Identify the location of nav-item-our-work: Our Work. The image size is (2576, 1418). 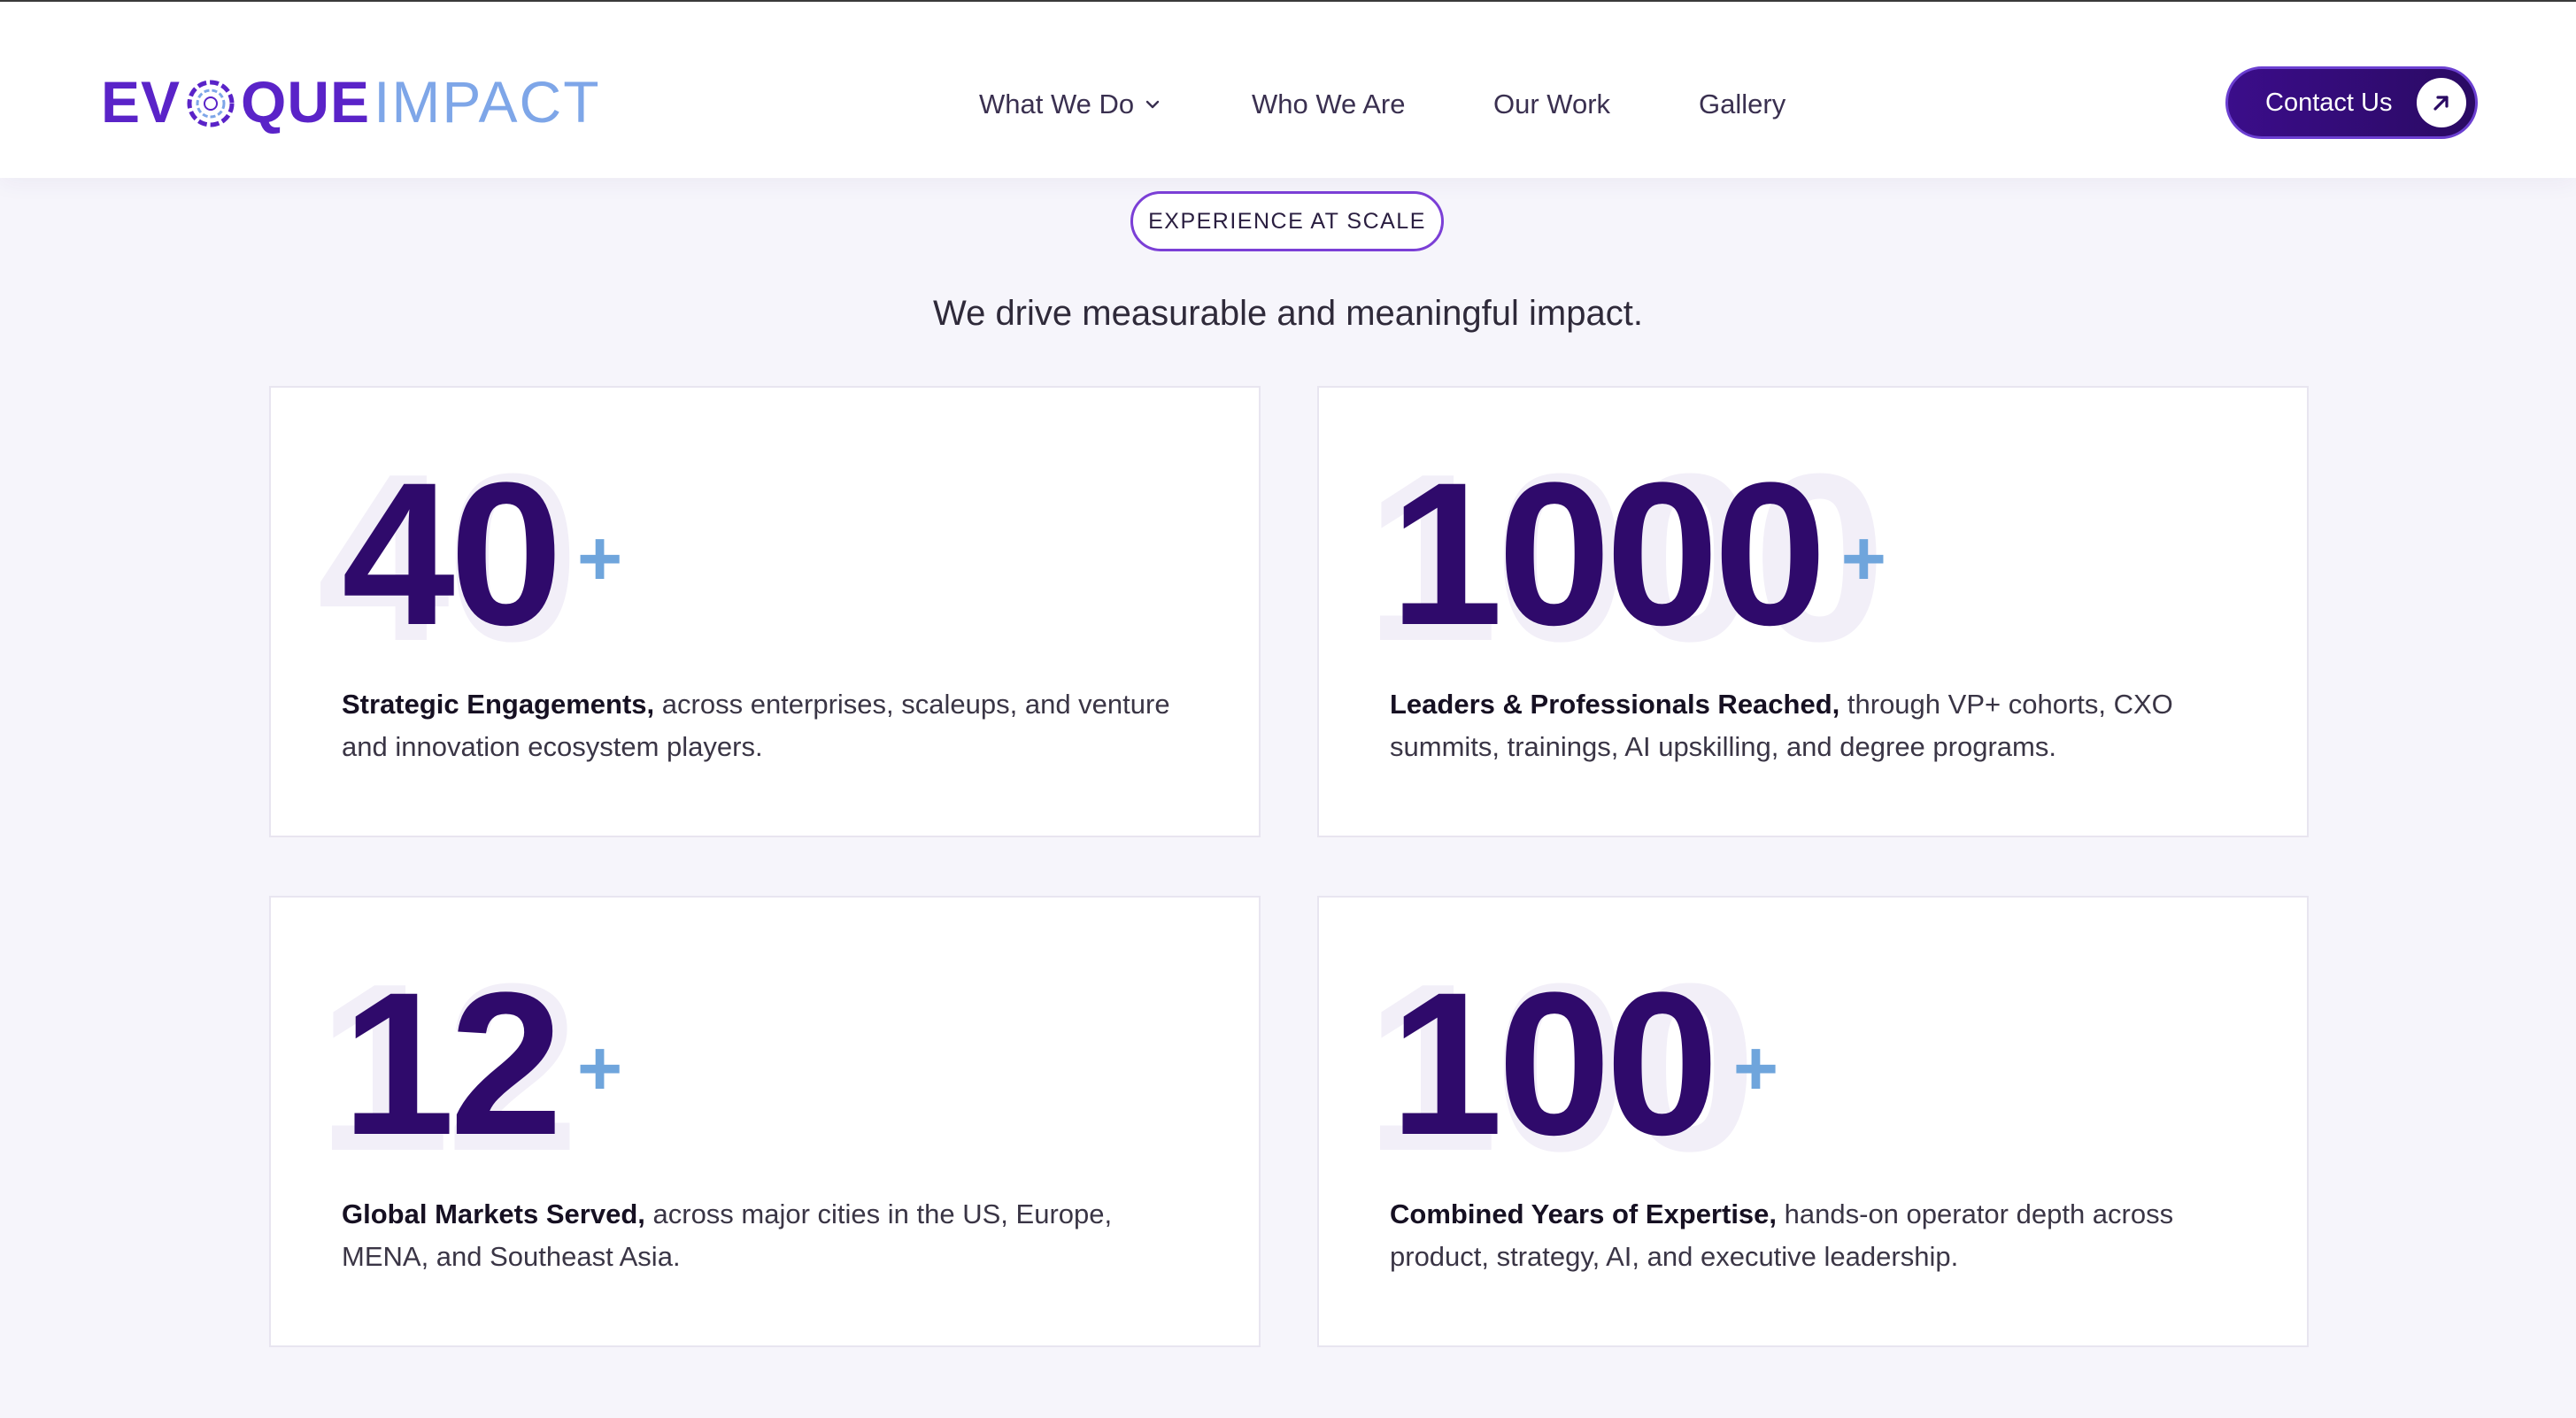
(1551, 105).